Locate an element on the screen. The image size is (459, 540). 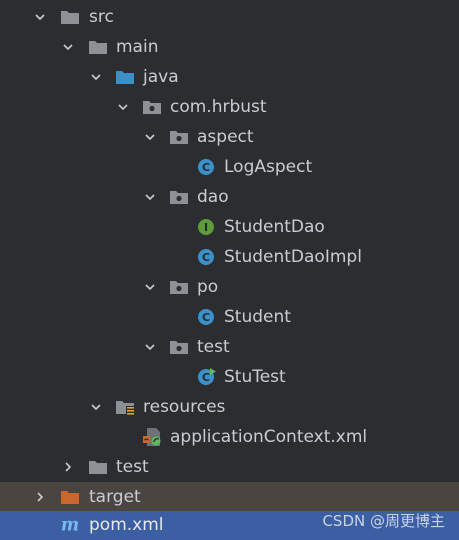
tree-node-label: StuTest is located at coordinates (255, 377).